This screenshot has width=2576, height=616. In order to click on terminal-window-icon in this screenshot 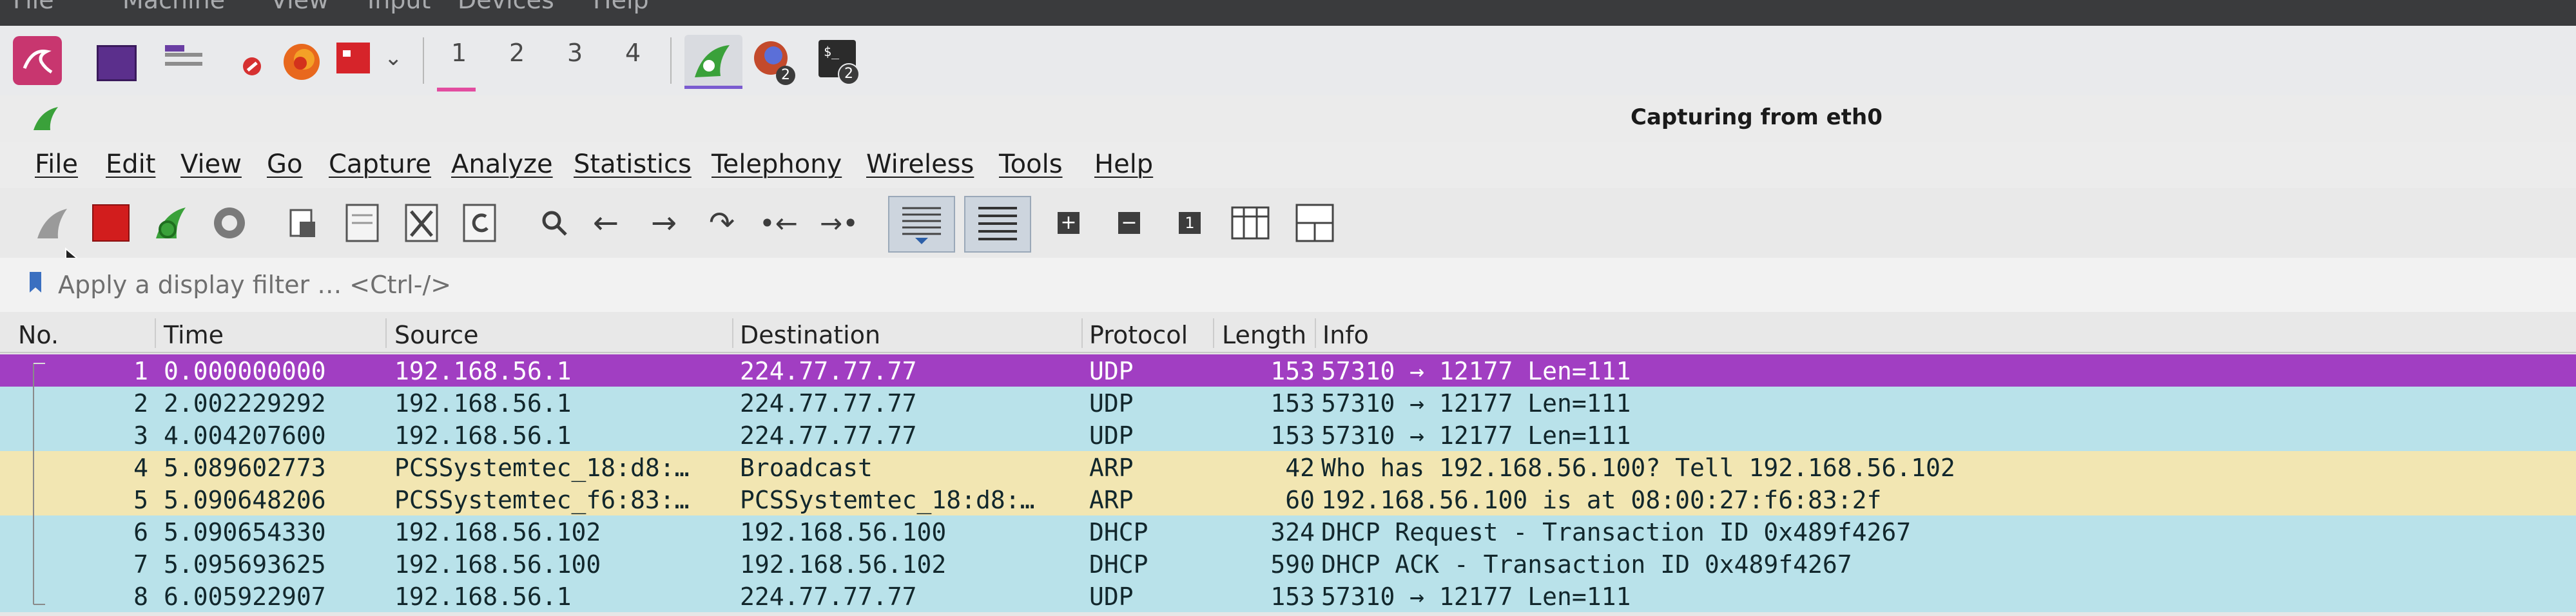, I will do `click(117, 63)`.